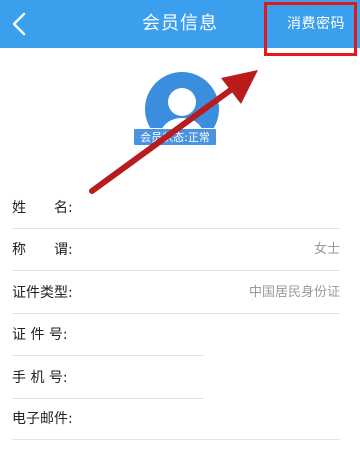 Image resolution: width=360 pixels, height=452 pixels. What do you see at coordinates (42, 293) in the screenshot?
I see `id-type-label: 证件类型:` at bounding box center [42, 293].